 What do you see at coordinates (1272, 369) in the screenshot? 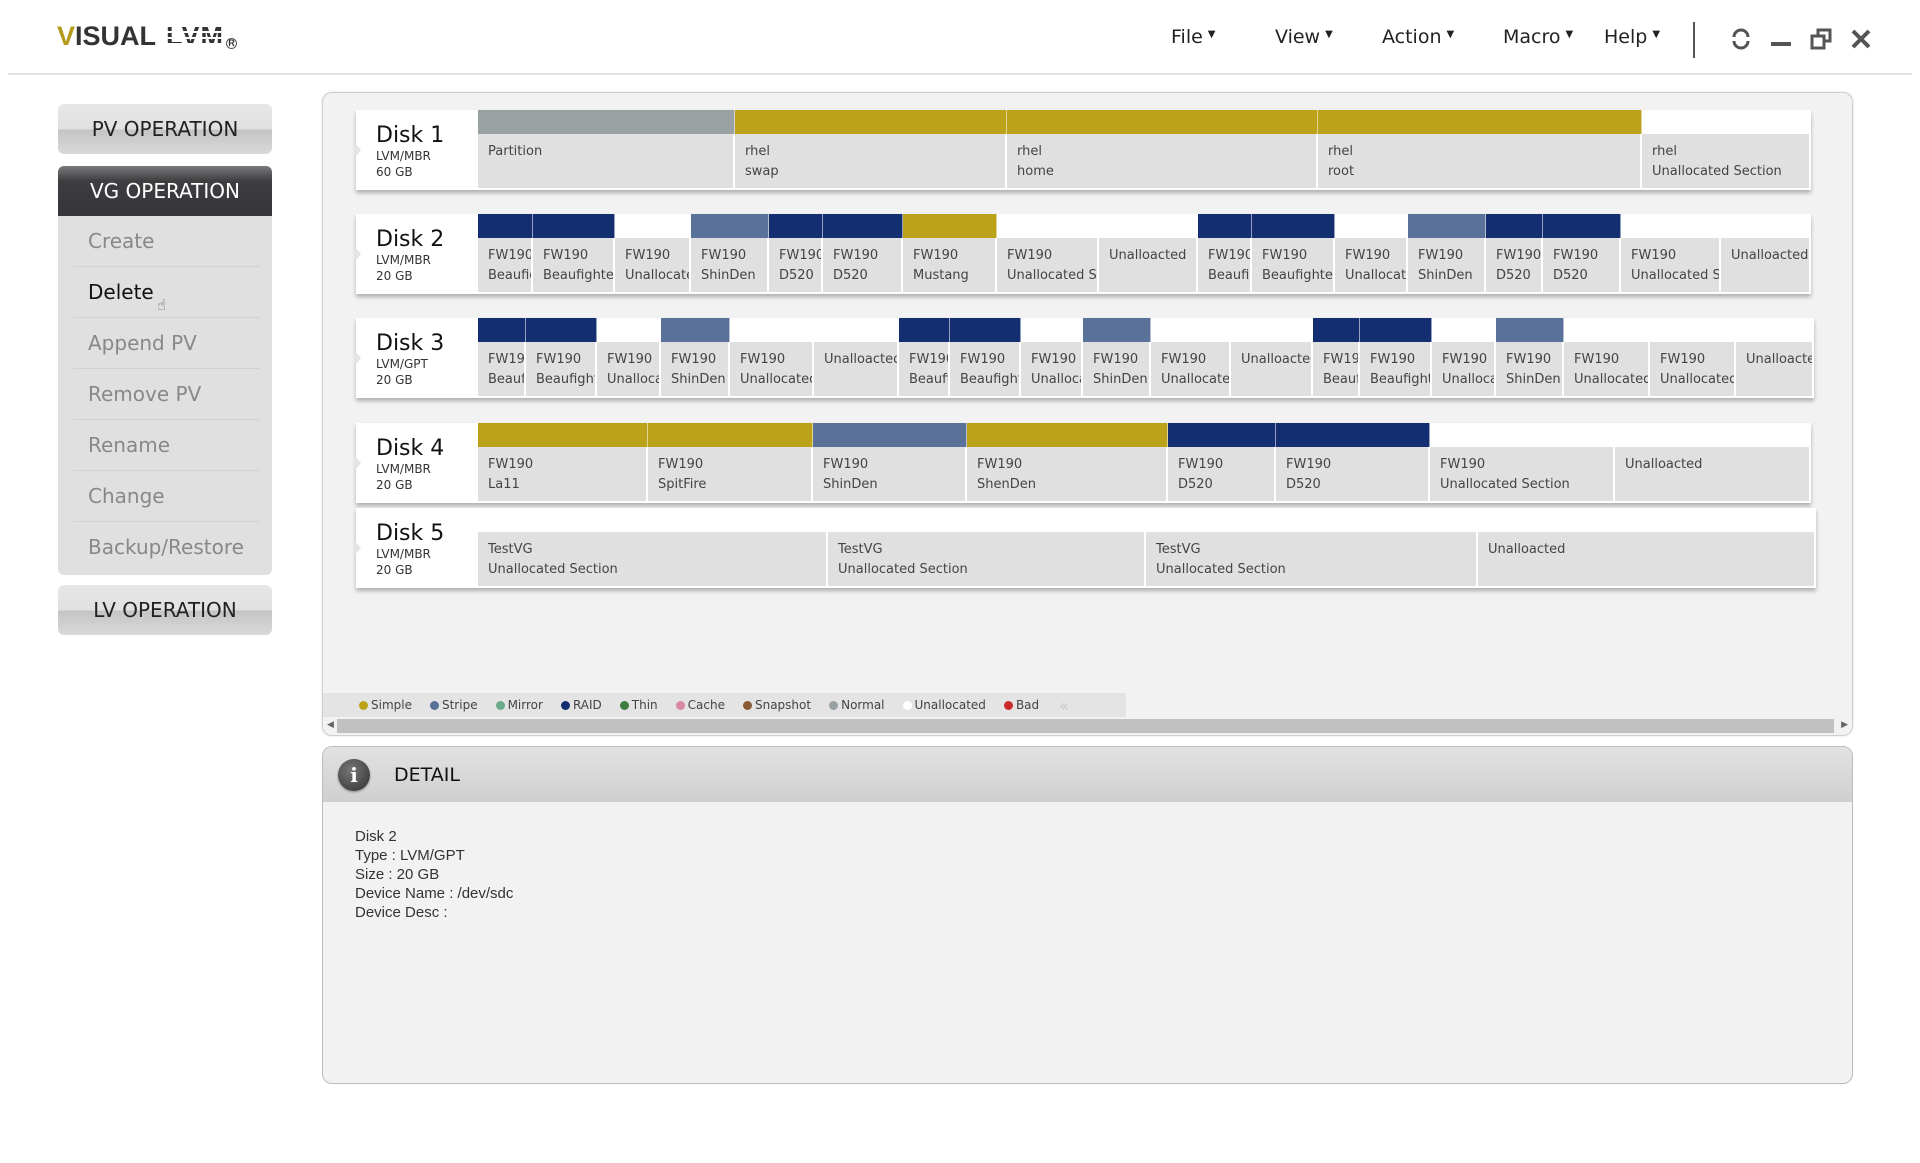
I see `segment-info: Unalloacted` at bounding box center [1272, 369].